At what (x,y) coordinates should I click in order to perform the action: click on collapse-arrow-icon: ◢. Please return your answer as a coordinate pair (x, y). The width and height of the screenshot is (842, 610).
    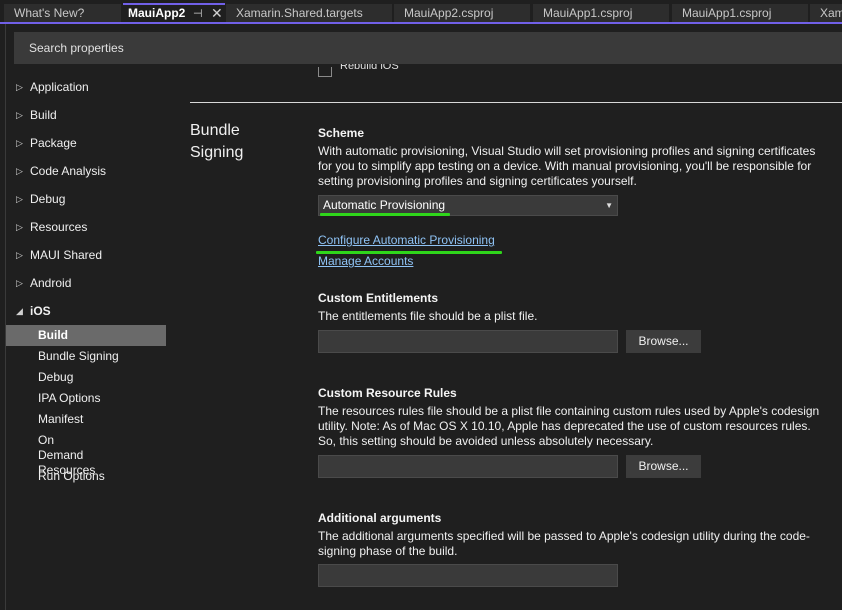
    Looking at the image, I should click on (19, 311).